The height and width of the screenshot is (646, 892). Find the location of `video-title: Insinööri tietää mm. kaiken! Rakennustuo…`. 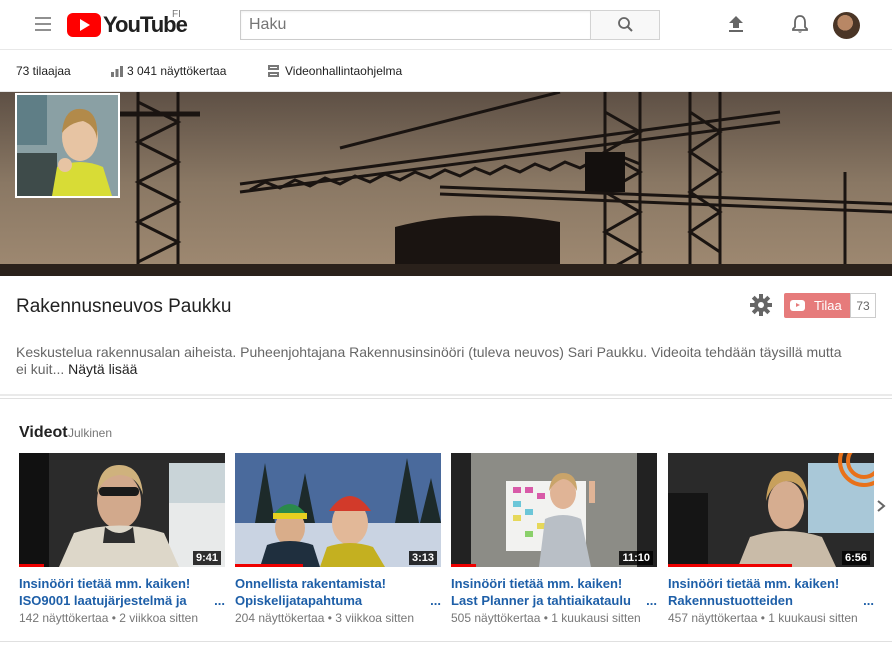

video-title: Insinööri tietää mm. kaiken! Rakennustuo… is located at coordinates (771, 592).